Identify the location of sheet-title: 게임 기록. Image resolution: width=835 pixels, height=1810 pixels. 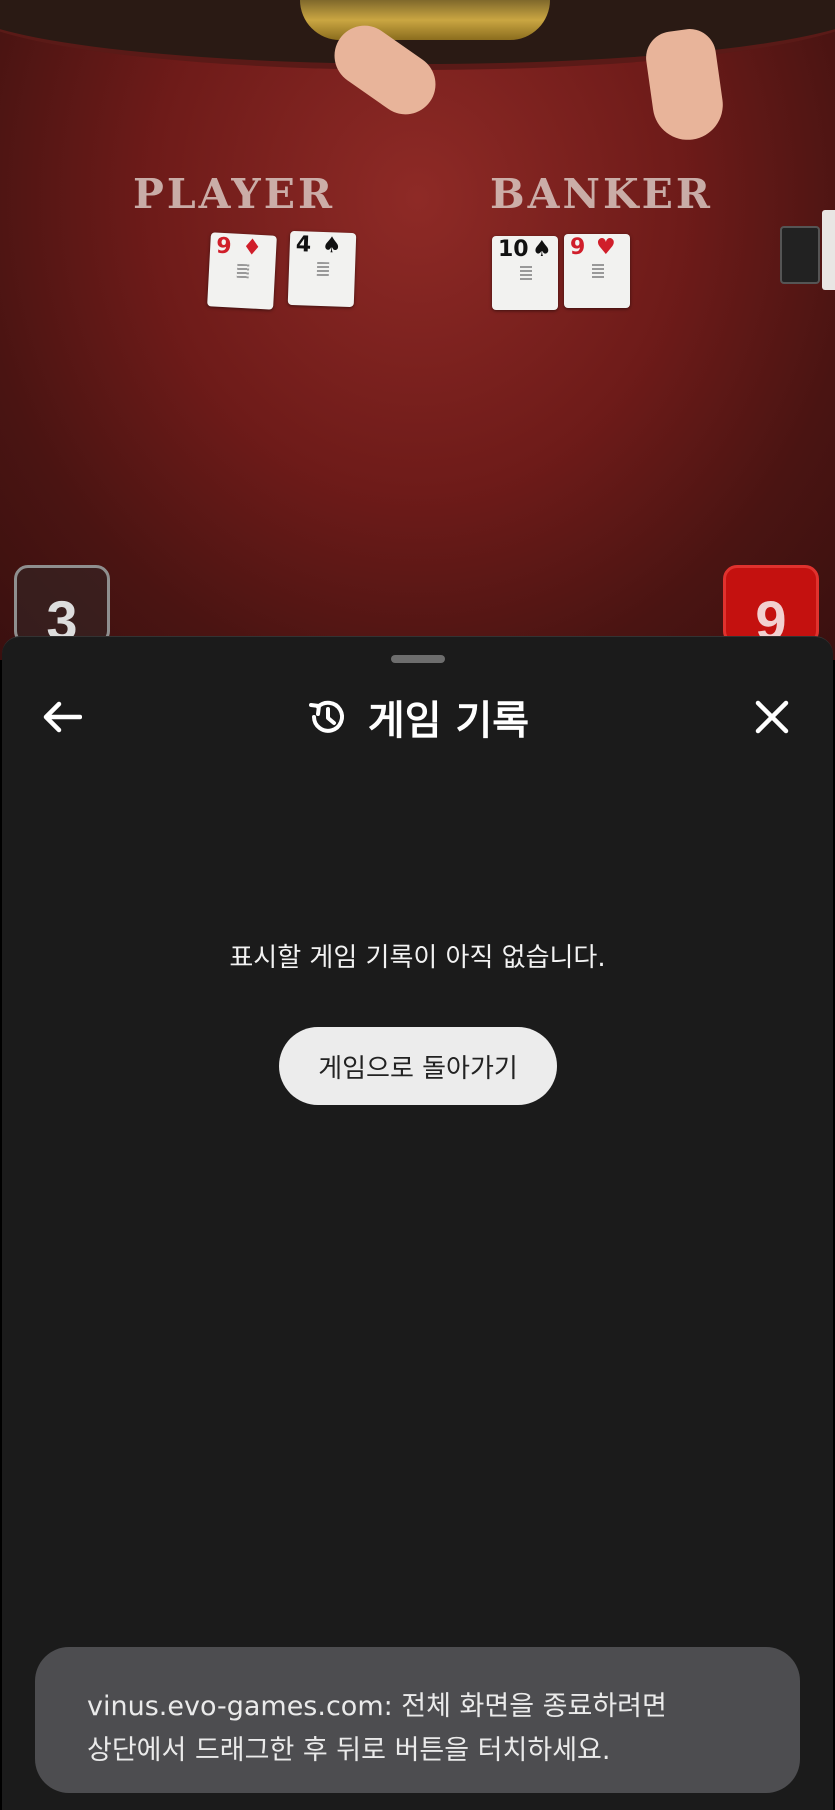
(448, 721).